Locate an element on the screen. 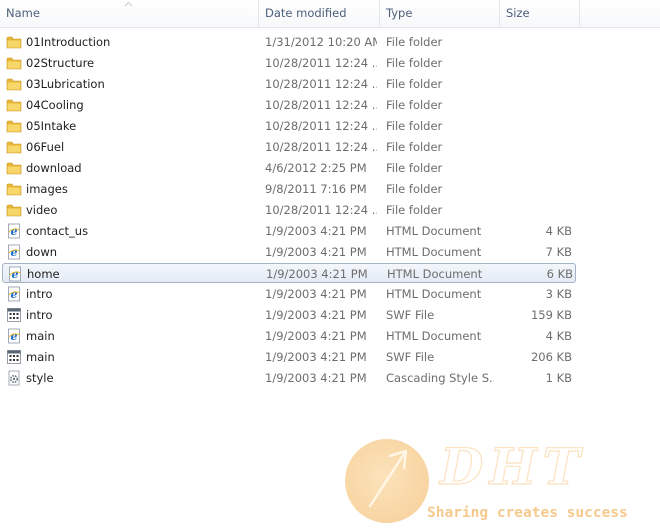 The width and height of the screenshot is (660, 528). column-header-size: Size is located at coordinates (540, 13).